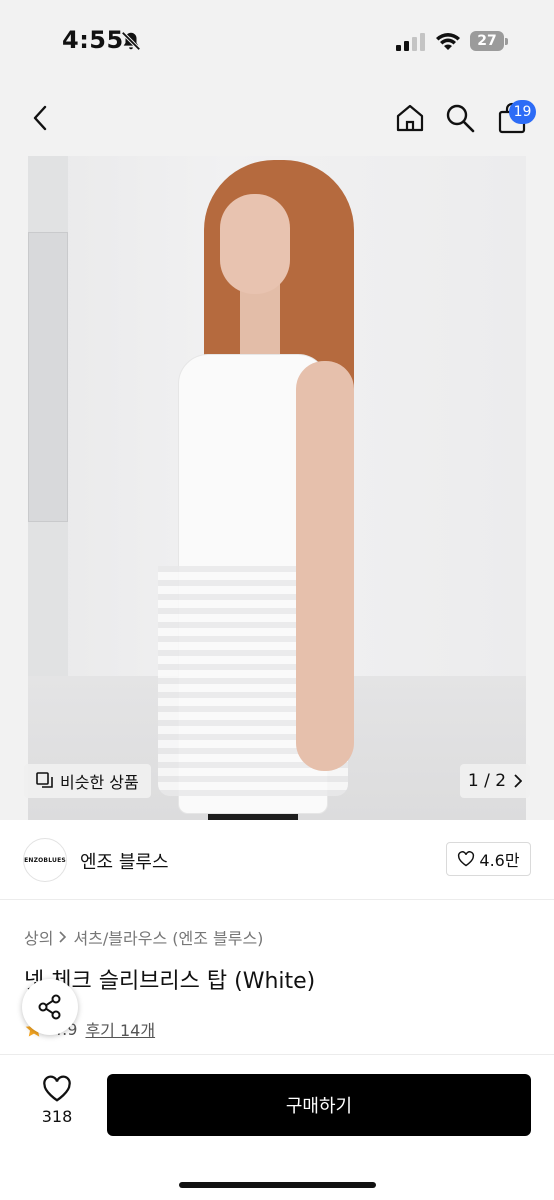 The image size is (554, 1200). I want to click on chevron-left-icon, so click(40, 118).